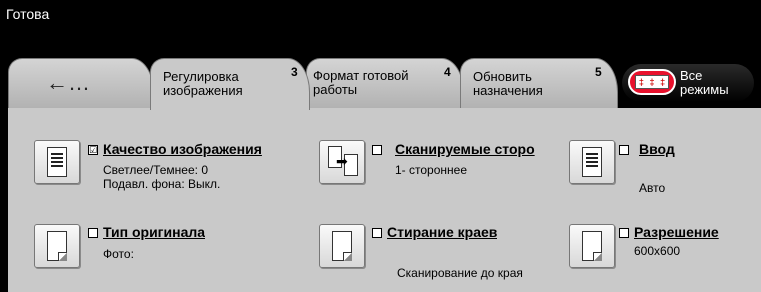 Image resolution: width=761 pixels, height=292 pixels. I want to click on image-quality-brightness: Светлее/Темнее: 0, so click(155, 170).